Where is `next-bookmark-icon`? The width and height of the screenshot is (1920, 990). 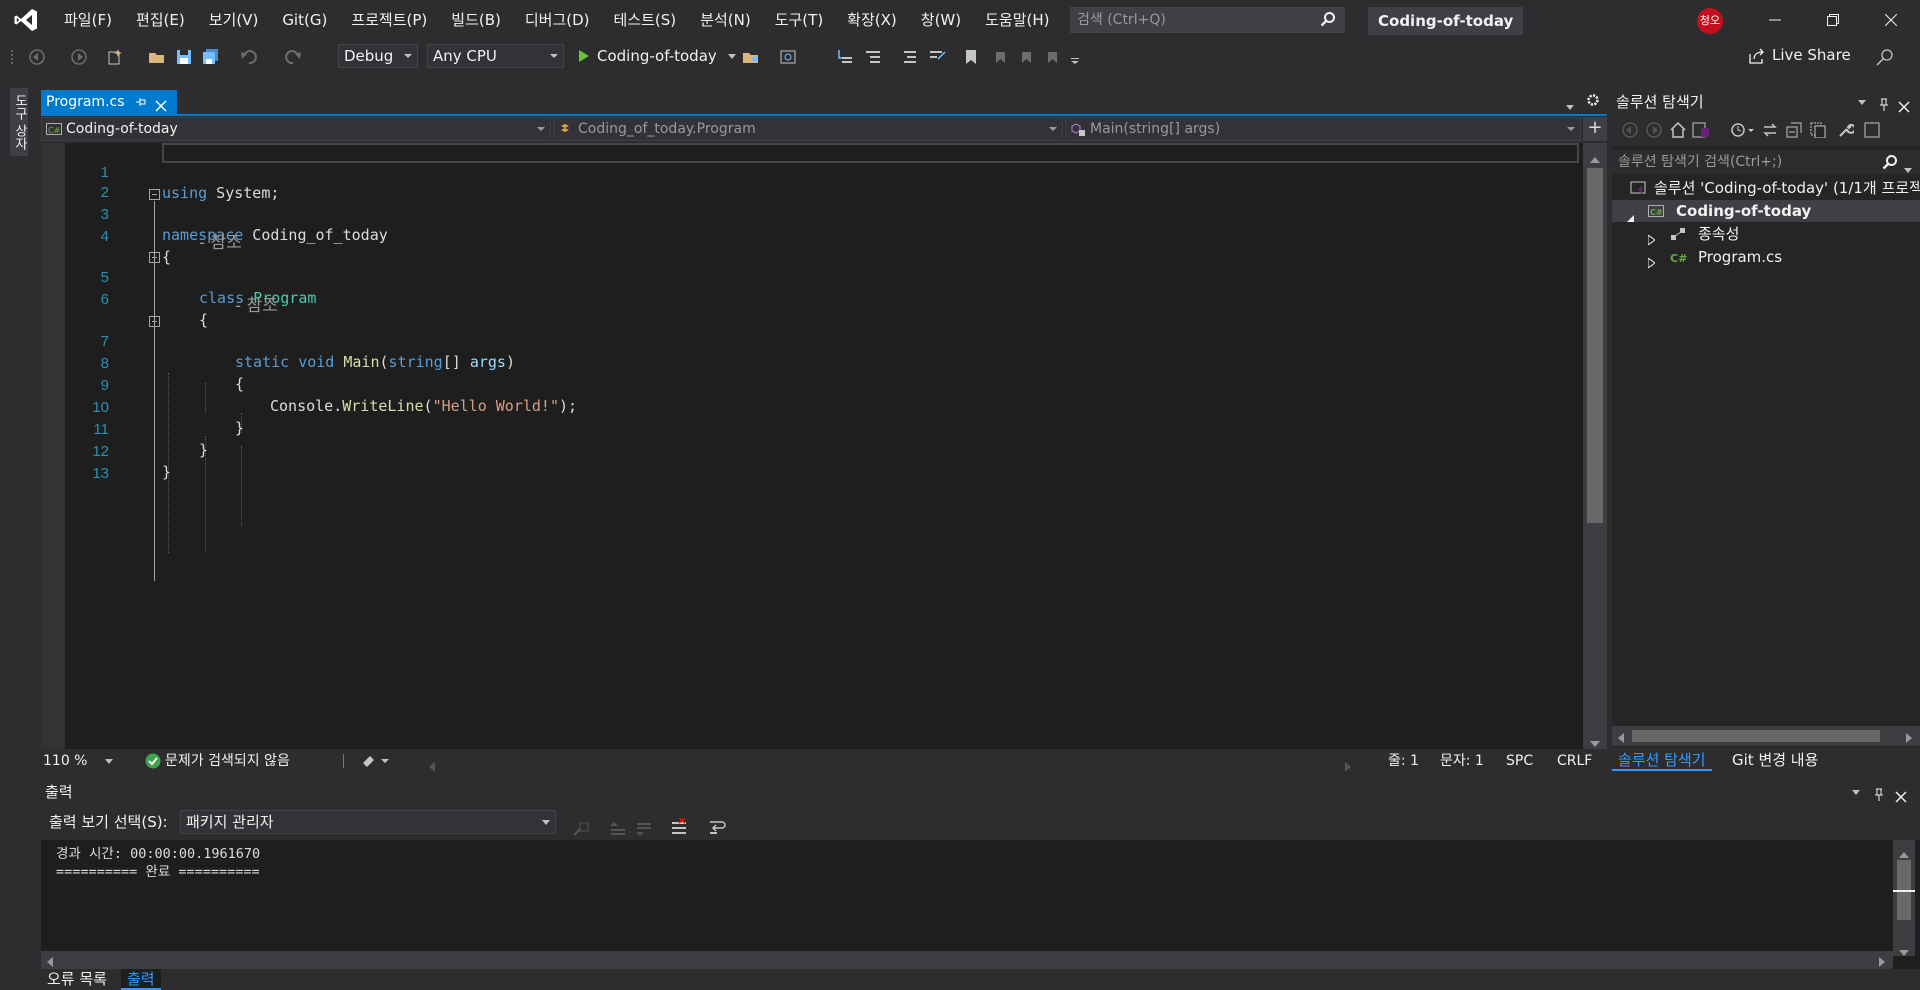 next-bookmark-icon is located at coordinates (1027, 57).